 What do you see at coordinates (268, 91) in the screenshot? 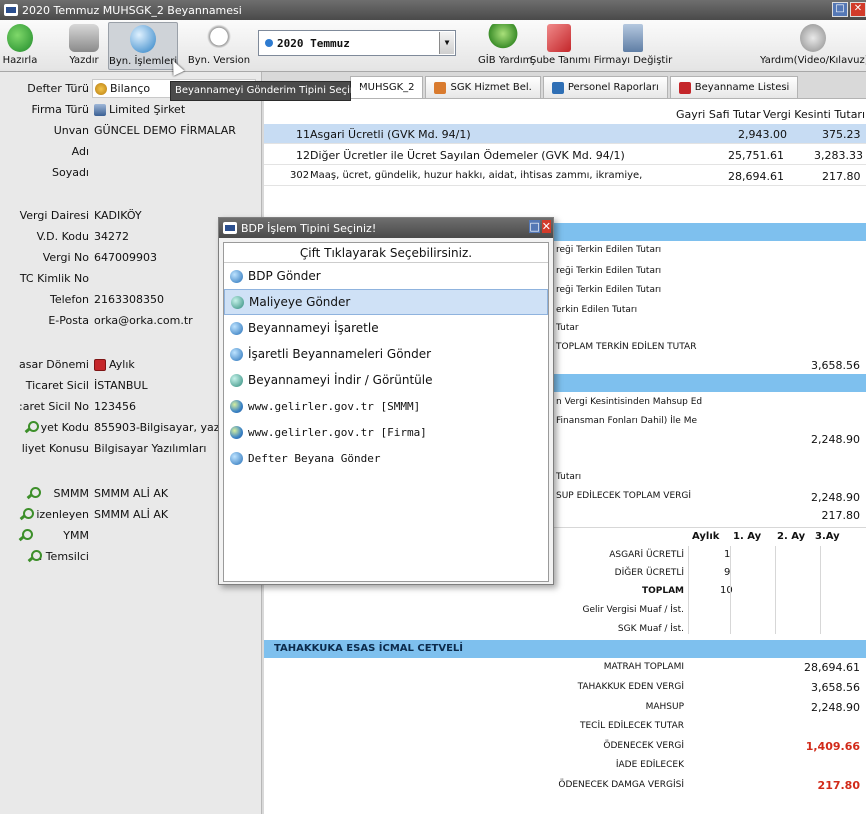
I see `tooltip: Beyannameyi Gönderim Tipini Seçiniz.` at bounding box center [268, 91].